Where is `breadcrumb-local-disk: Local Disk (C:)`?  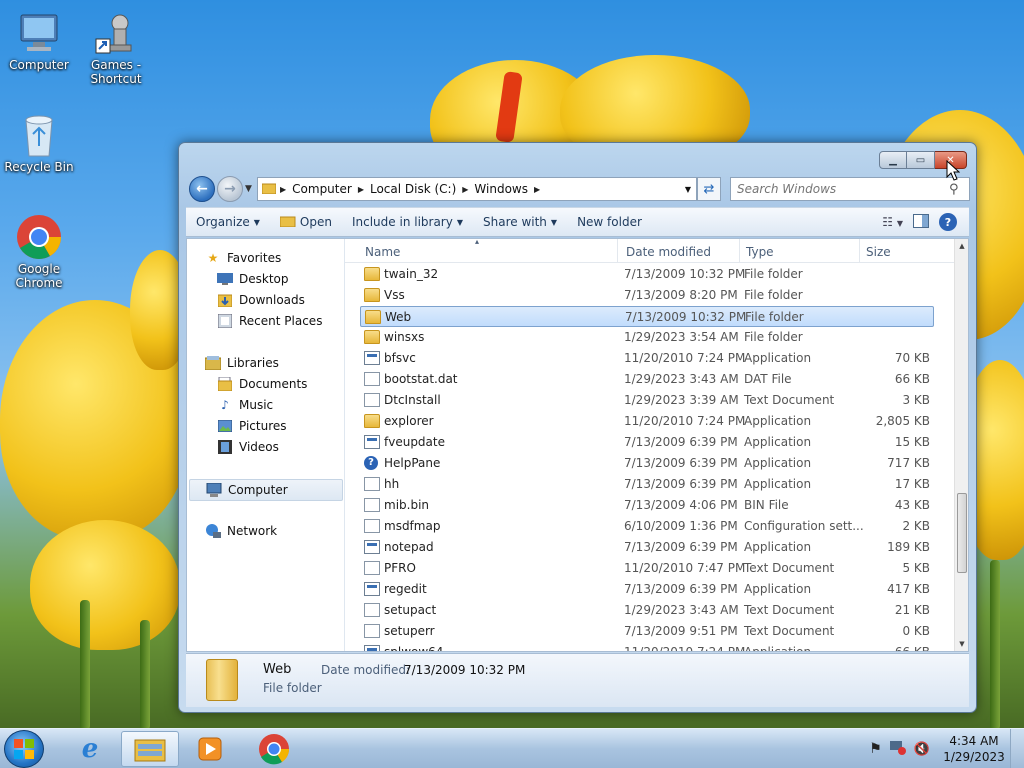
breadcrumb-local-disk: Local Disk (C:) is located at coordinates (413, 189).